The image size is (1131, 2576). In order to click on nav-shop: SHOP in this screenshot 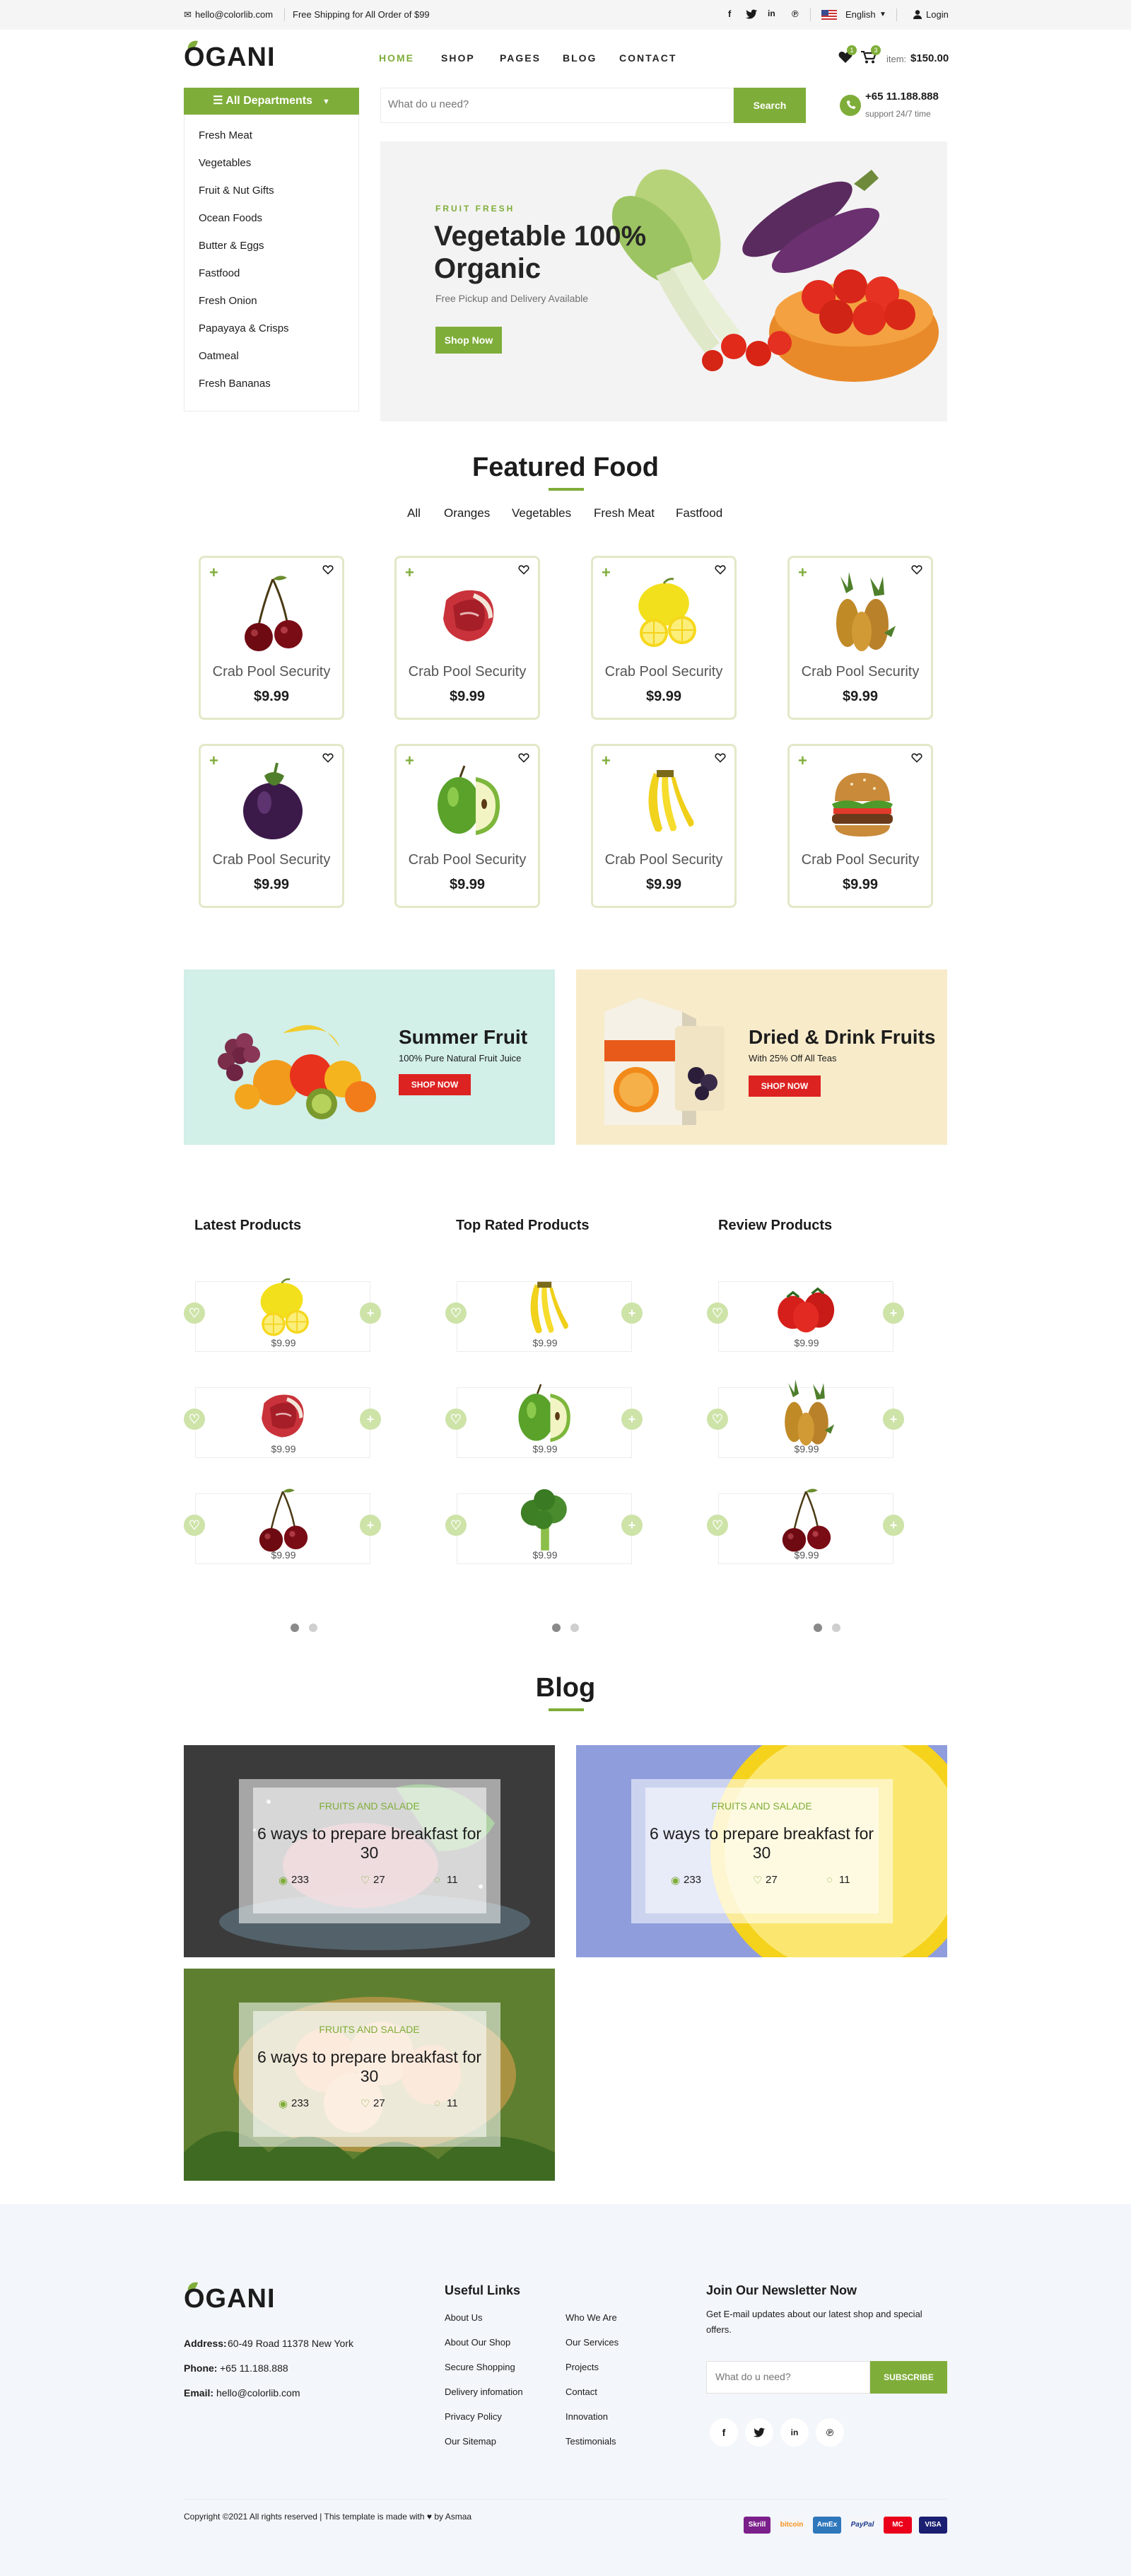, I will do `click(458, 58)`.